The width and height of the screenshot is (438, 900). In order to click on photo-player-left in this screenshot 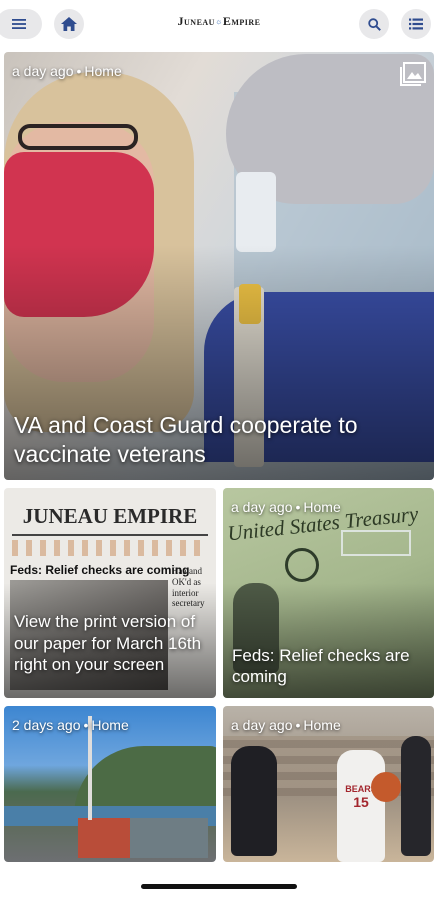, I will do `click(254, 801)`.